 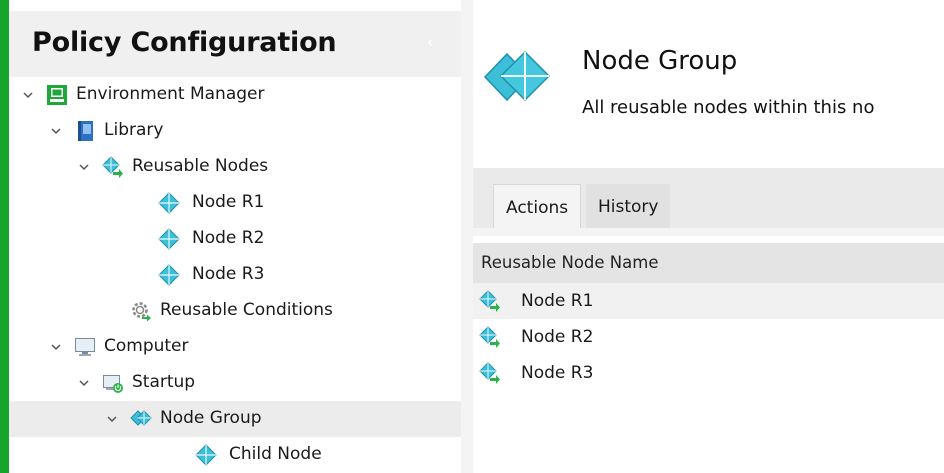 I want to click on tree-item-child-node: Child Node, so click(x=235, y=455).